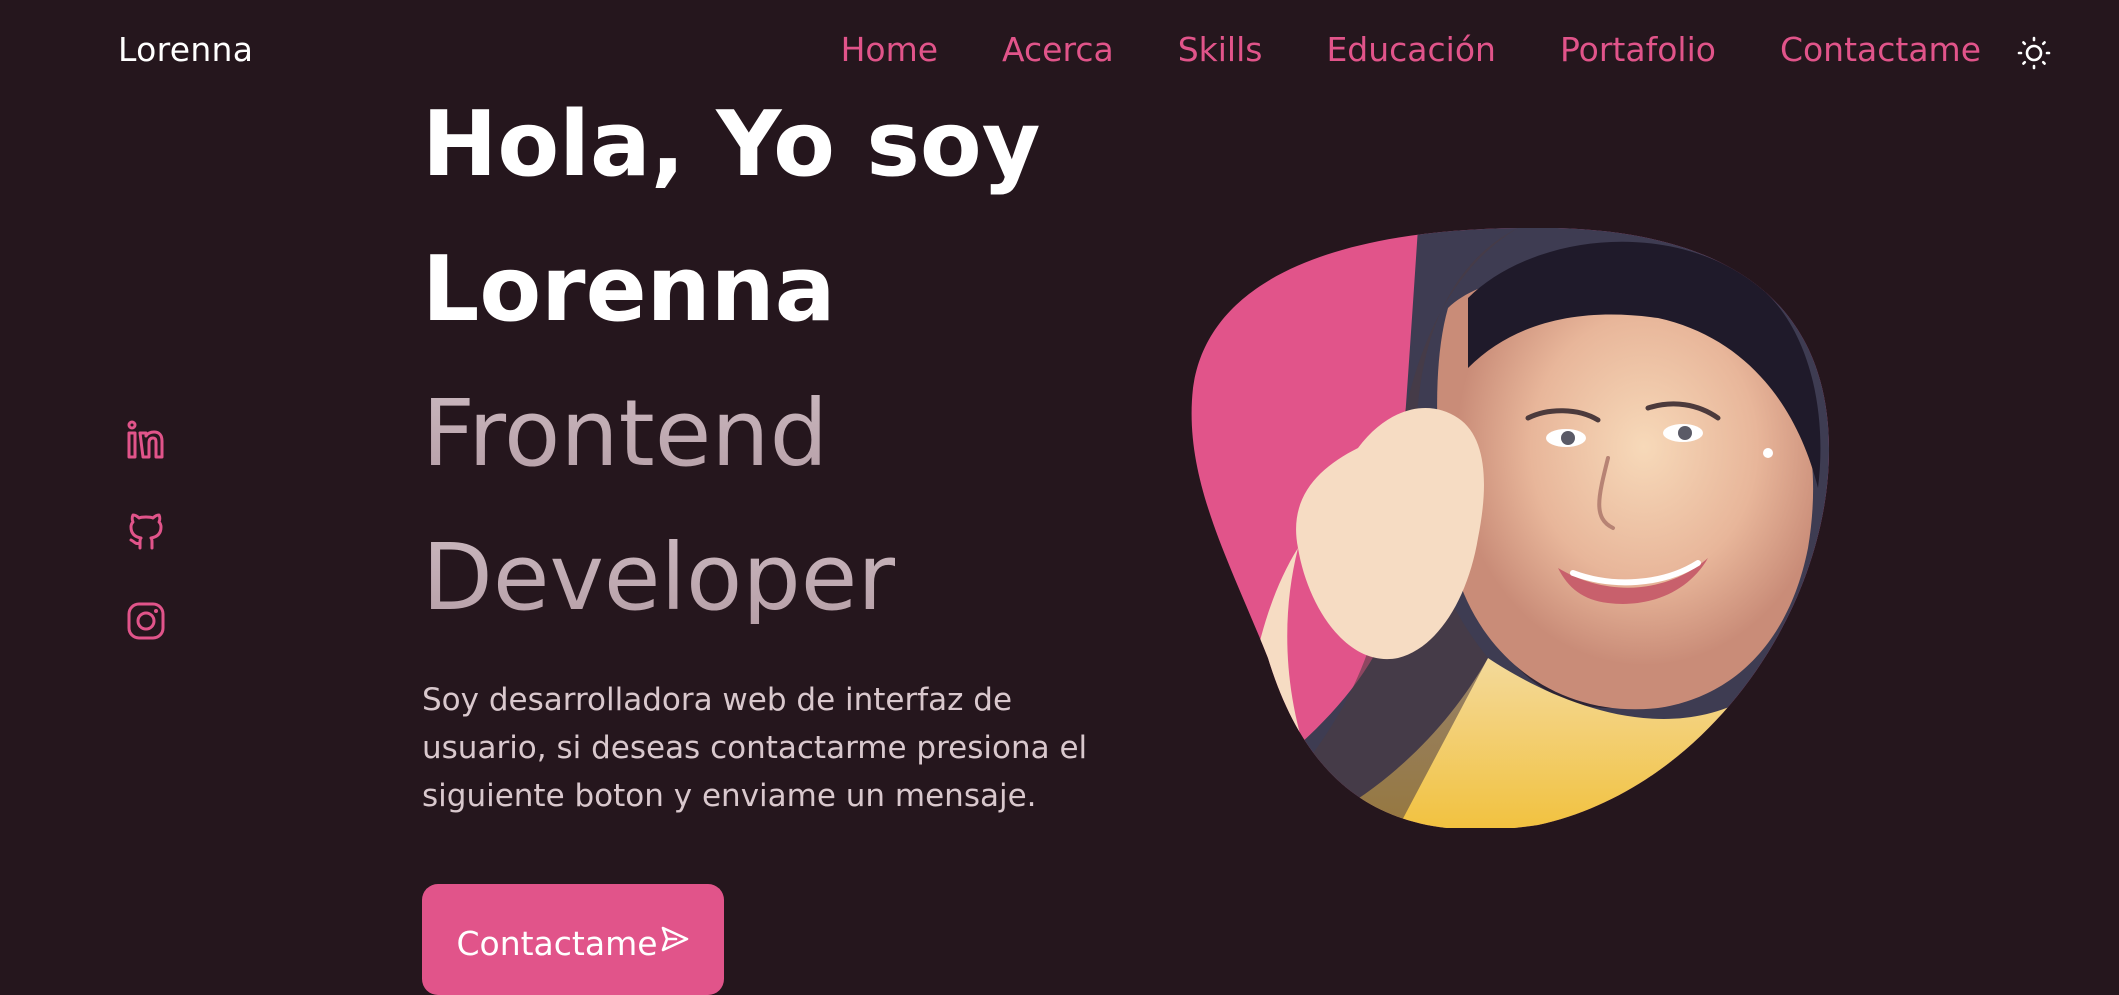  Describe the element at coordinates (659, 577) in the screenshot. I see `hero-role-line2: Developer` at that location.